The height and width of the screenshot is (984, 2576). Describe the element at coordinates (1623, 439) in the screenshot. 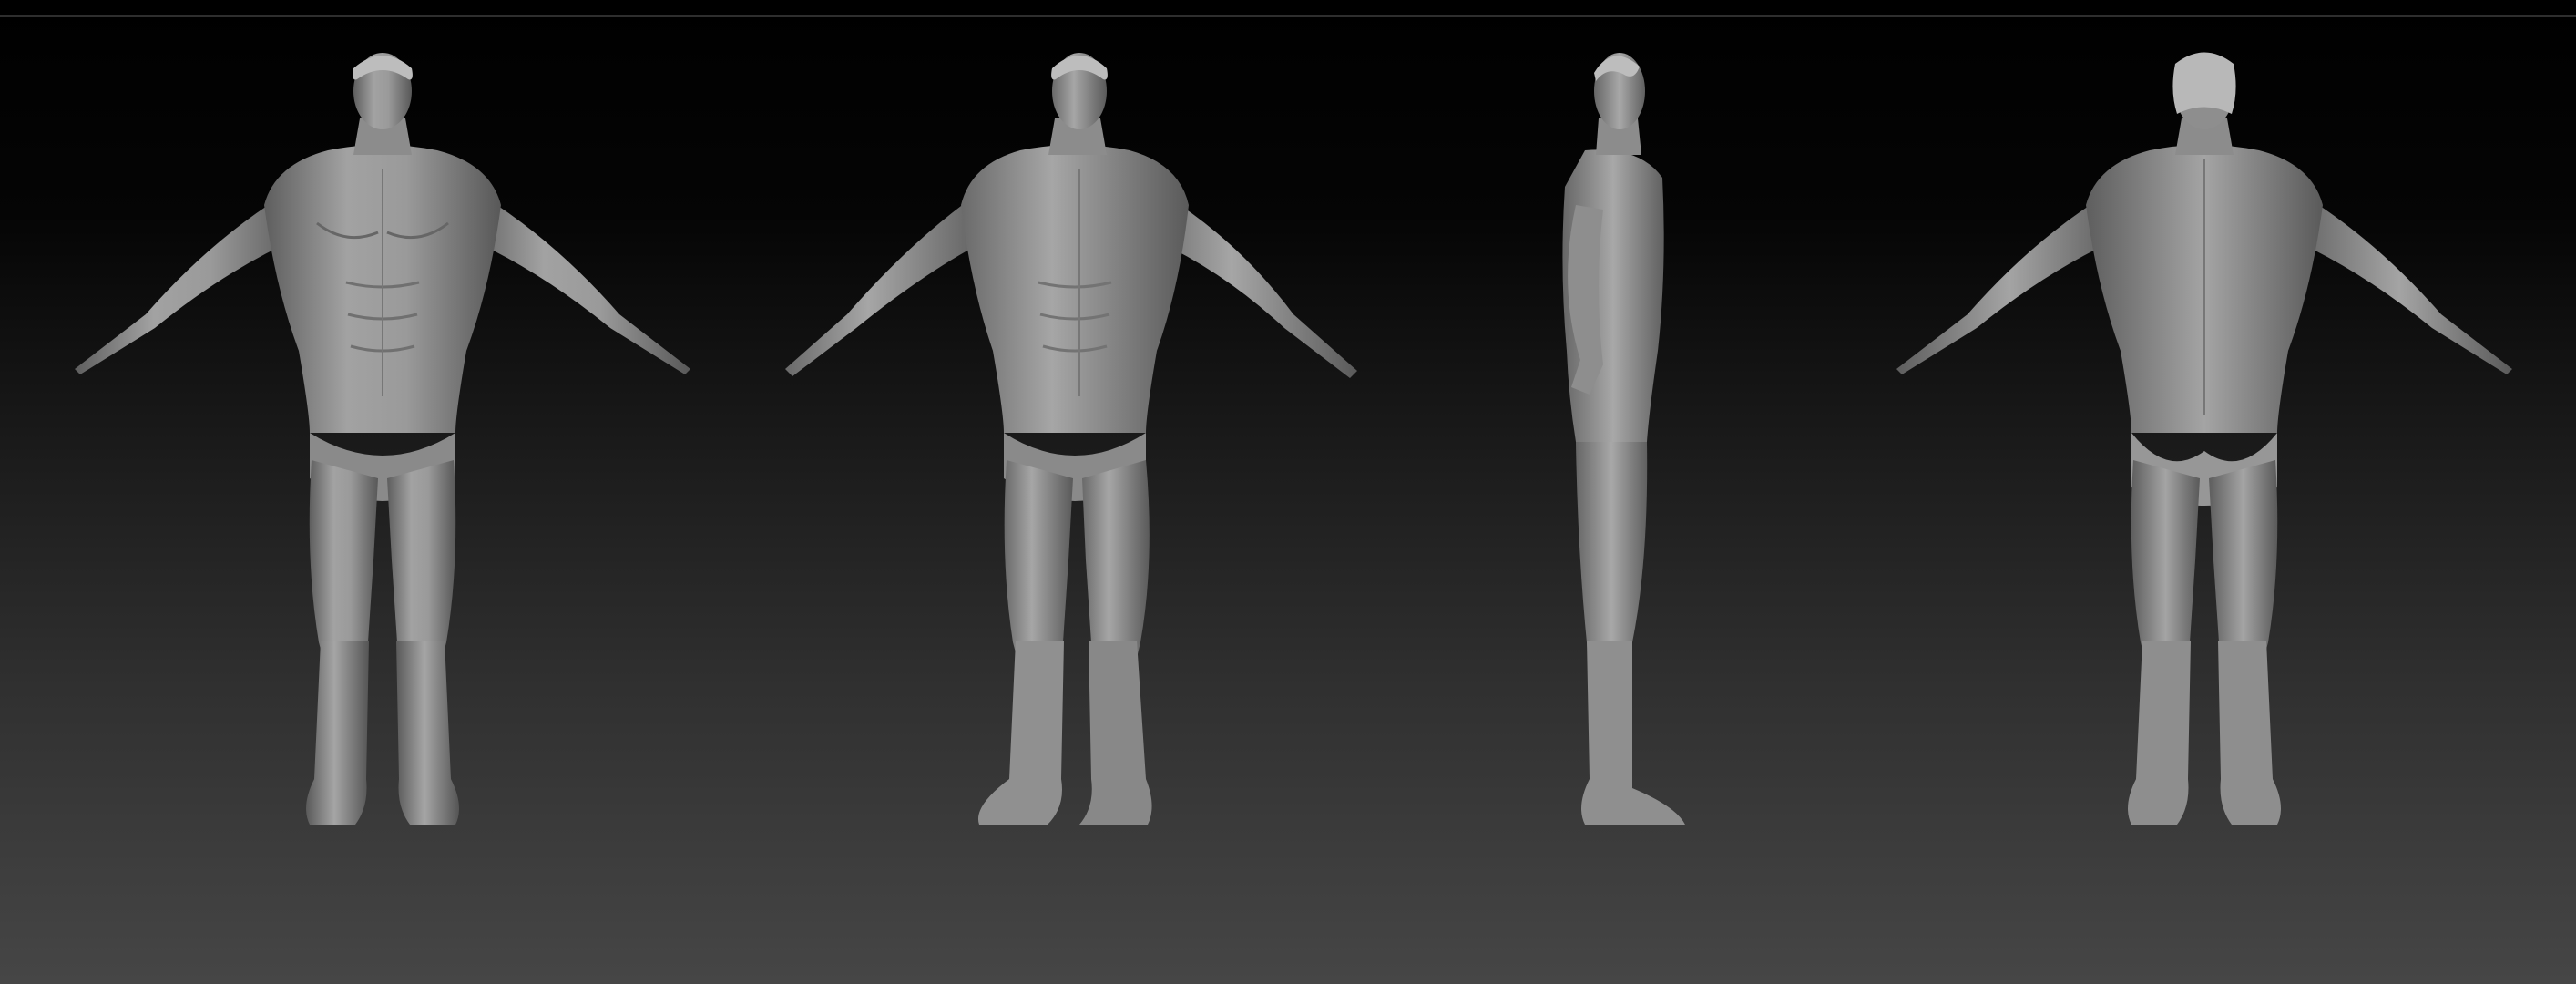

I see `side-view-sculpt` at that location.